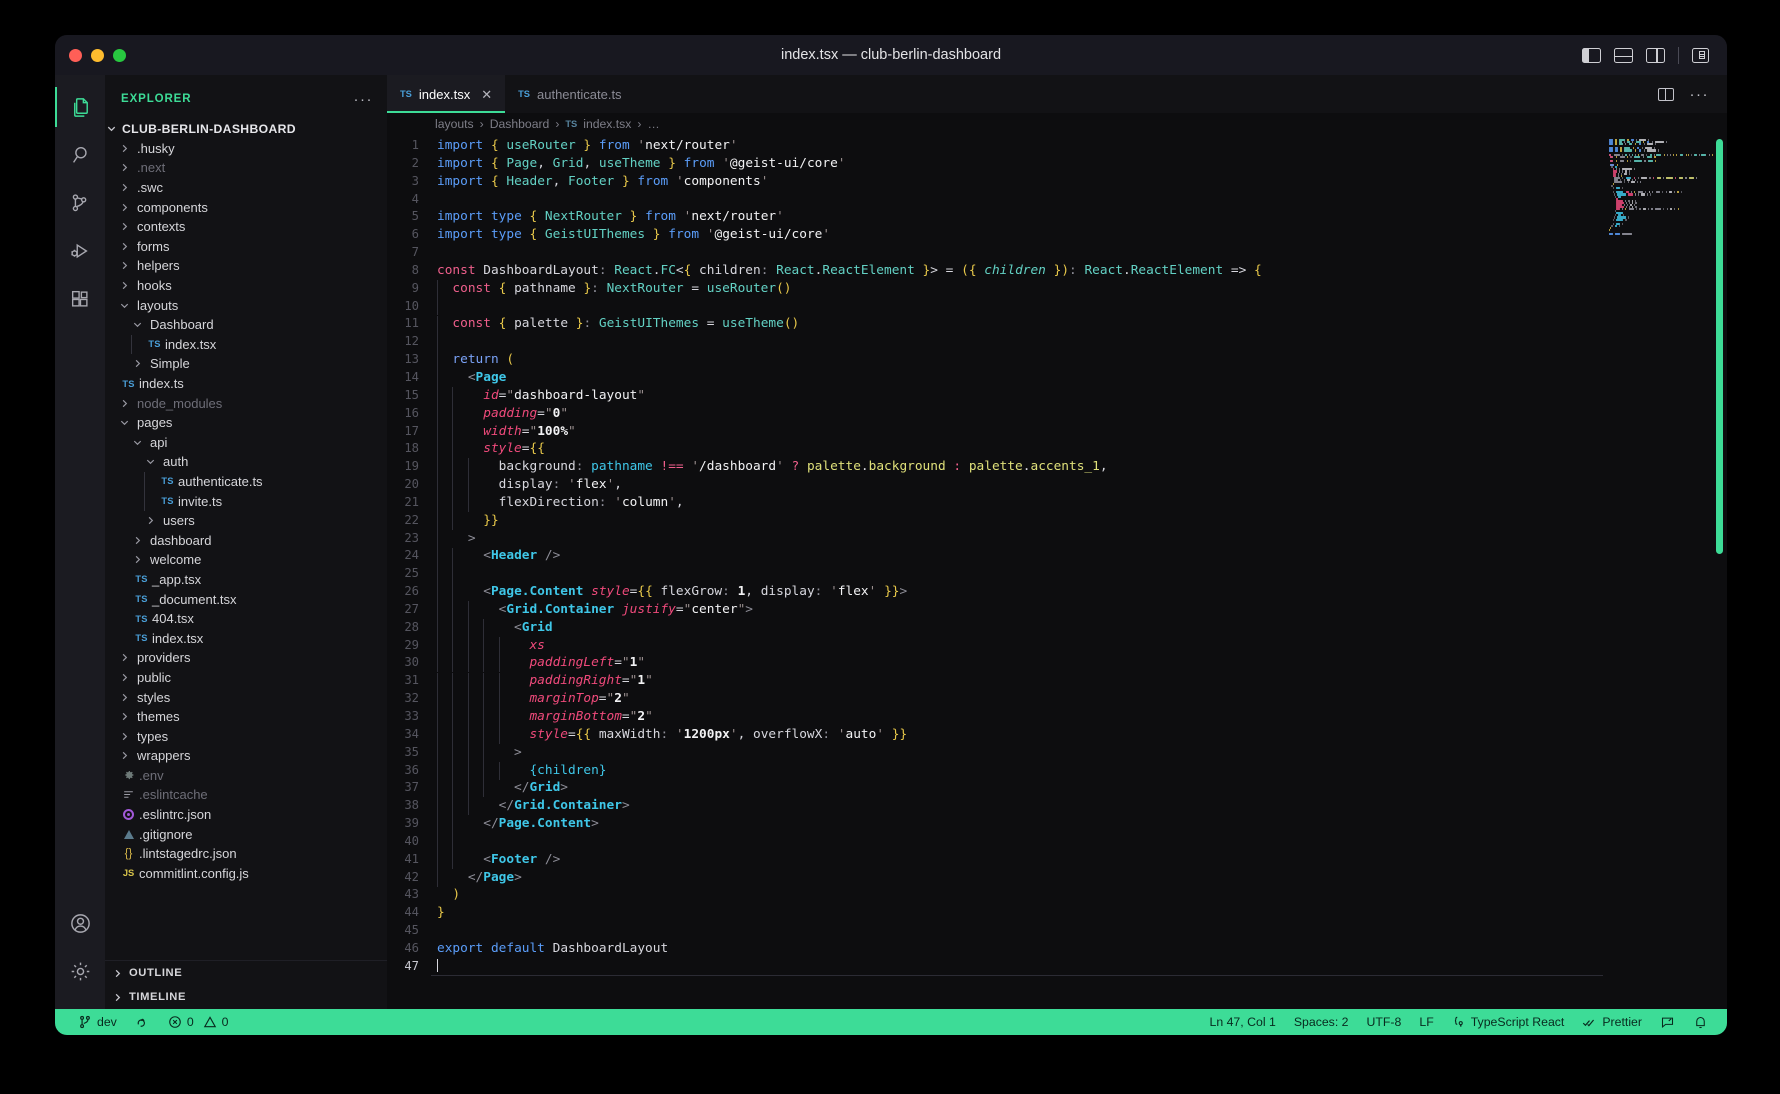  Describe the element at coordinates (80, 203) in the screenshot. I see `activity-source-control` at that location.